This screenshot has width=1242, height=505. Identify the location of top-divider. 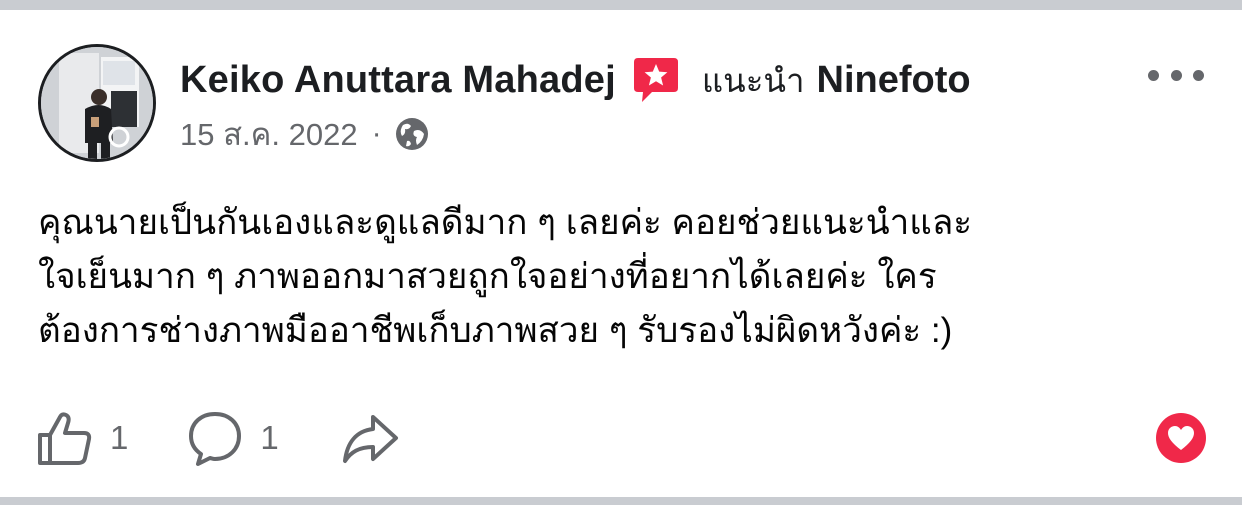
(621, 5).